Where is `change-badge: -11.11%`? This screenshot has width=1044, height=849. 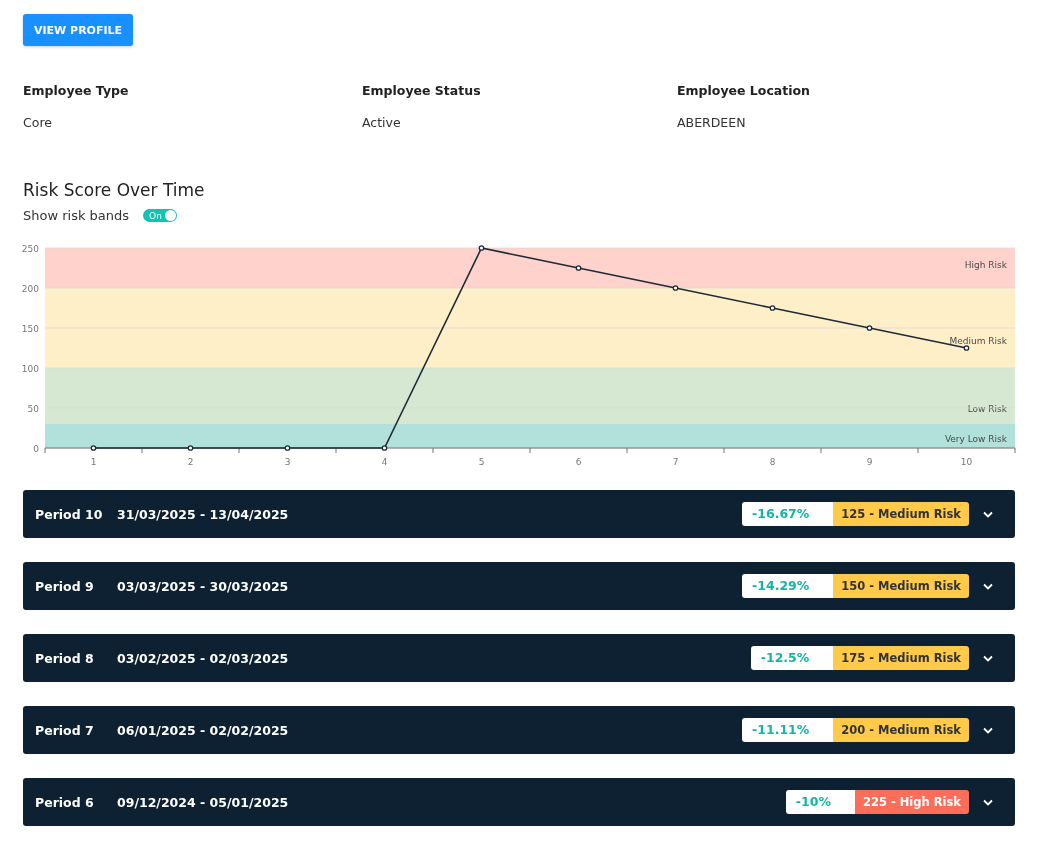 change-badge: -11.11% is located at coordinates (788, 730).